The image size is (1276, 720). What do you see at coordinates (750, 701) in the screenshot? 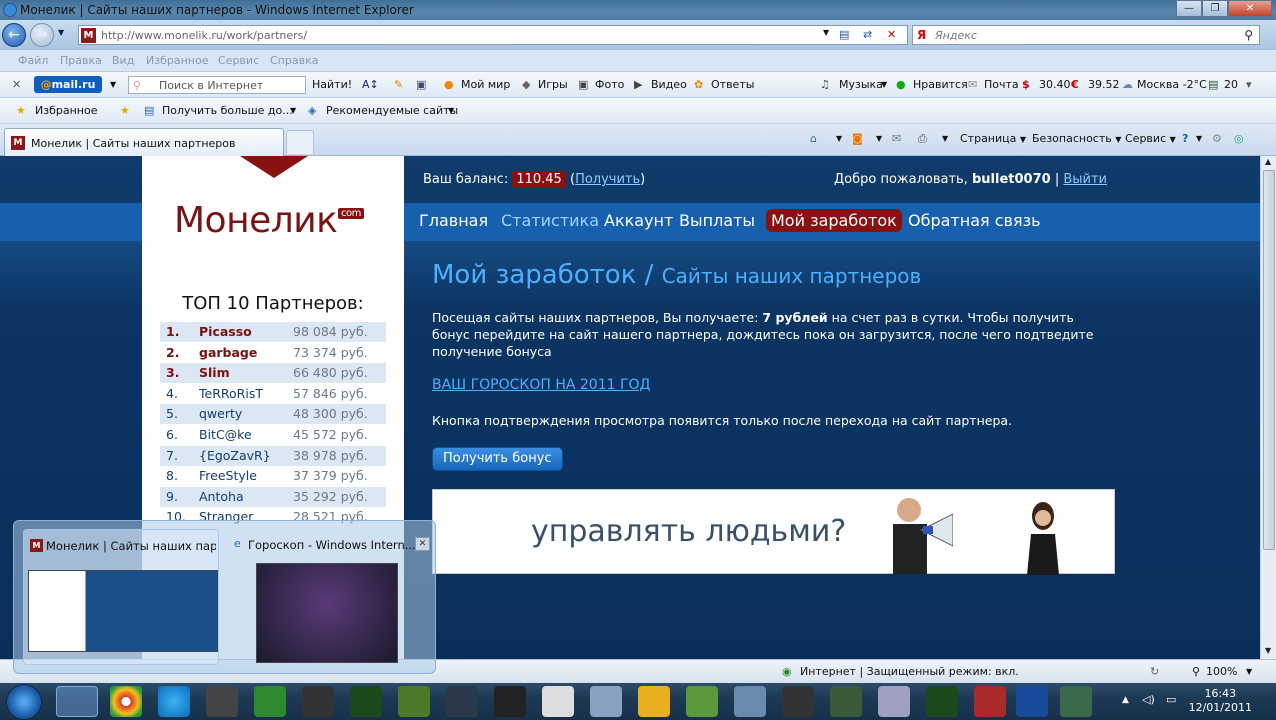
I see `taskbar-paint-icon` at bounding box center [750, 701].